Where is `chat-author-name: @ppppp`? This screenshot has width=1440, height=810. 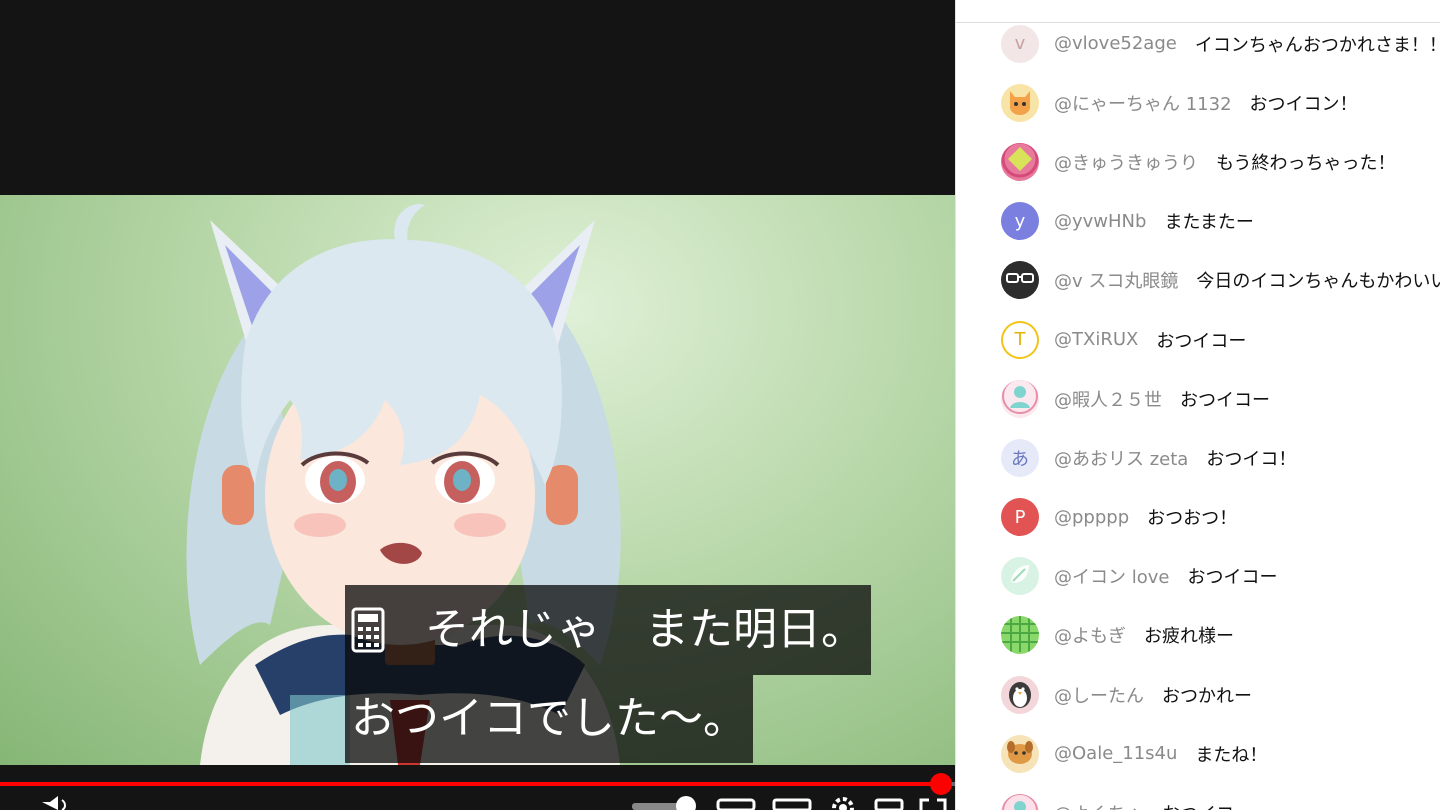 chat-author-name: @ppppp is located at coordinates (1091, 517).